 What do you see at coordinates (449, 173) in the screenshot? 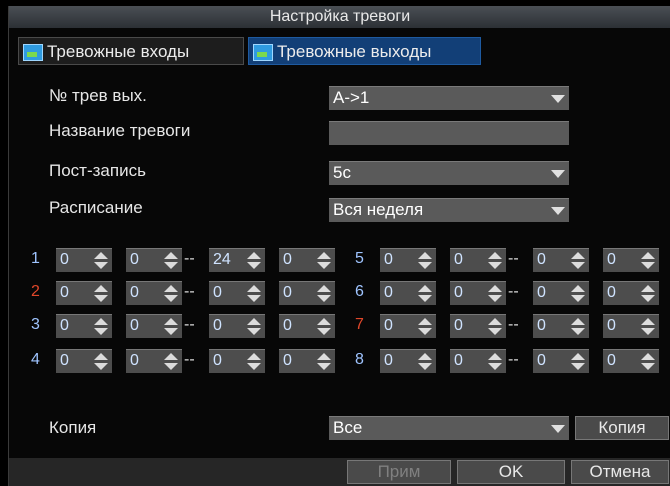
I see `post-record-select: 5с` at bounding box center [449, 173].